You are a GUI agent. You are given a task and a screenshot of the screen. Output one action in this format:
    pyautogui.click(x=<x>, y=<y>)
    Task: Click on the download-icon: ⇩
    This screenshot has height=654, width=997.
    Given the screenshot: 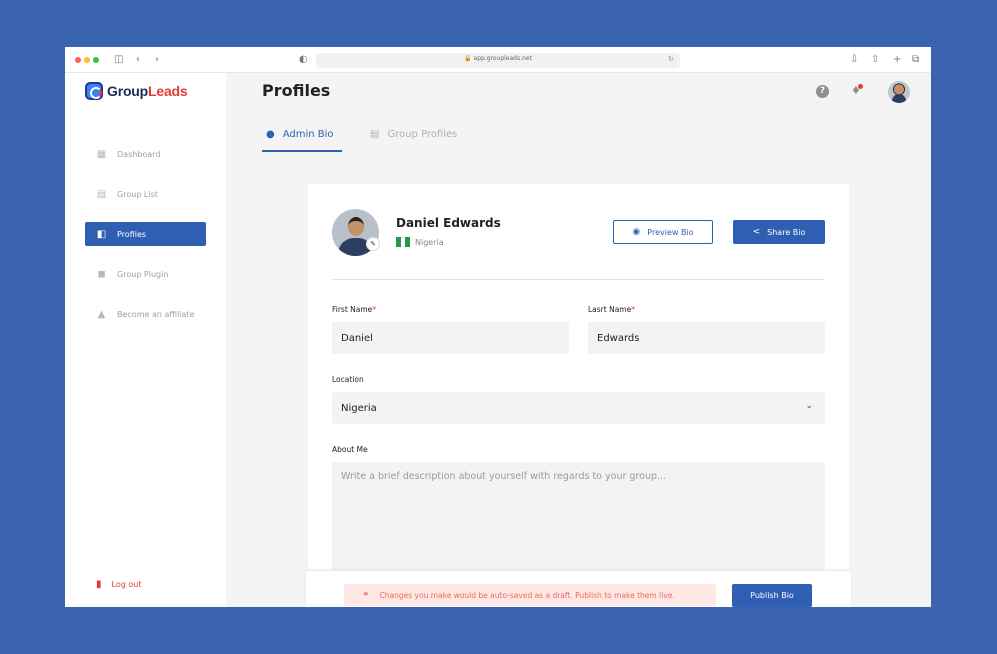 What is the action you would take?
    pyautogui.click(x=854, y=60)
    